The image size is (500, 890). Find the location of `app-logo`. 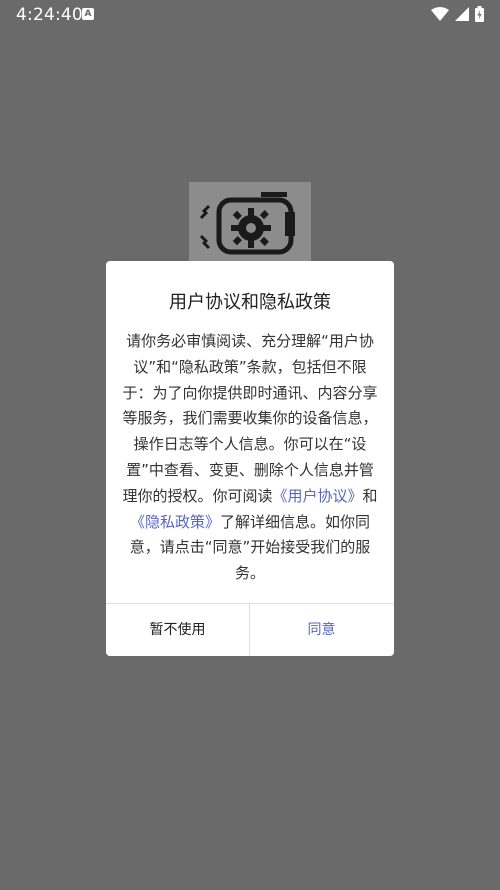

app-logo is located at coordinates (250, 227).